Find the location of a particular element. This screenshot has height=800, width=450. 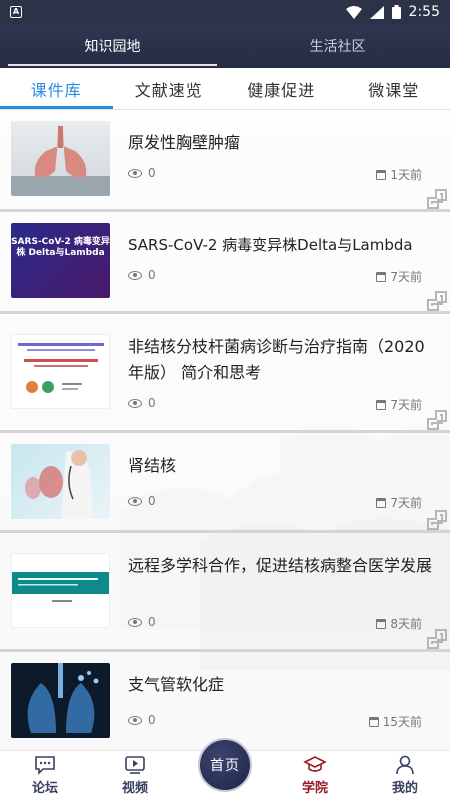

list-item: 肾结核 0 7天前 is located at coordinates (225, 483).